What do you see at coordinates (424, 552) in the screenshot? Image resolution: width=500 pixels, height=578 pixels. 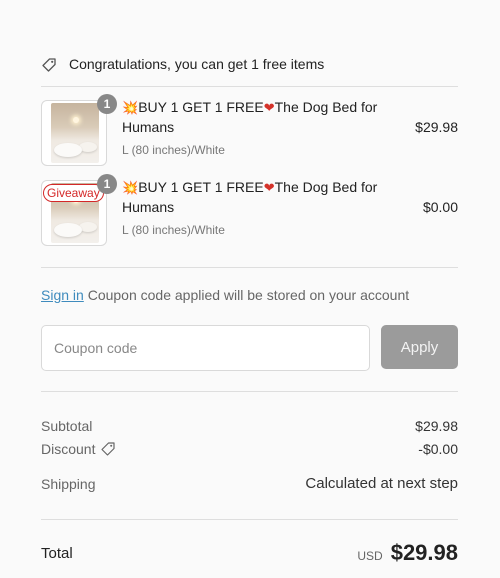 I see `total-amount: $29.98` at bounding box center [424, 552].